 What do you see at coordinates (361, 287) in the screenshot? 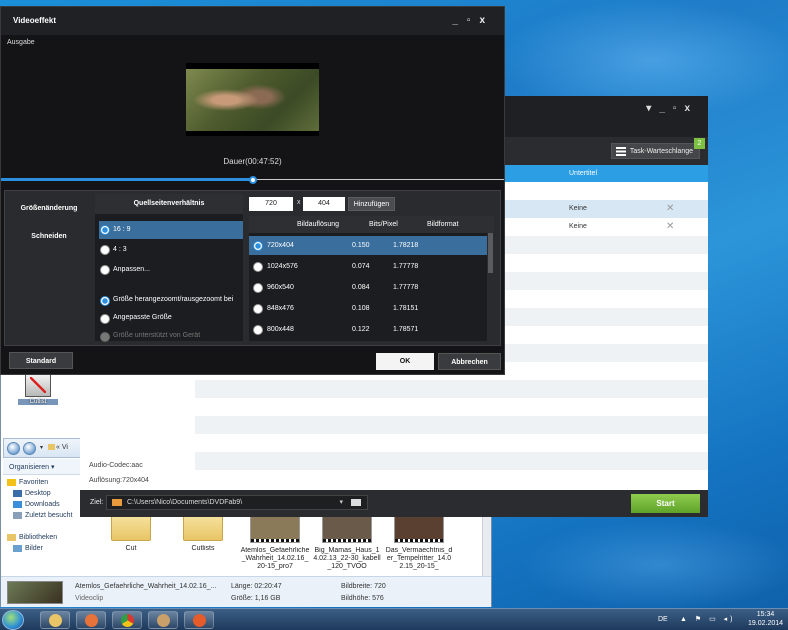
I see `bits-value: 0.084` at bounding box center [361, 287].